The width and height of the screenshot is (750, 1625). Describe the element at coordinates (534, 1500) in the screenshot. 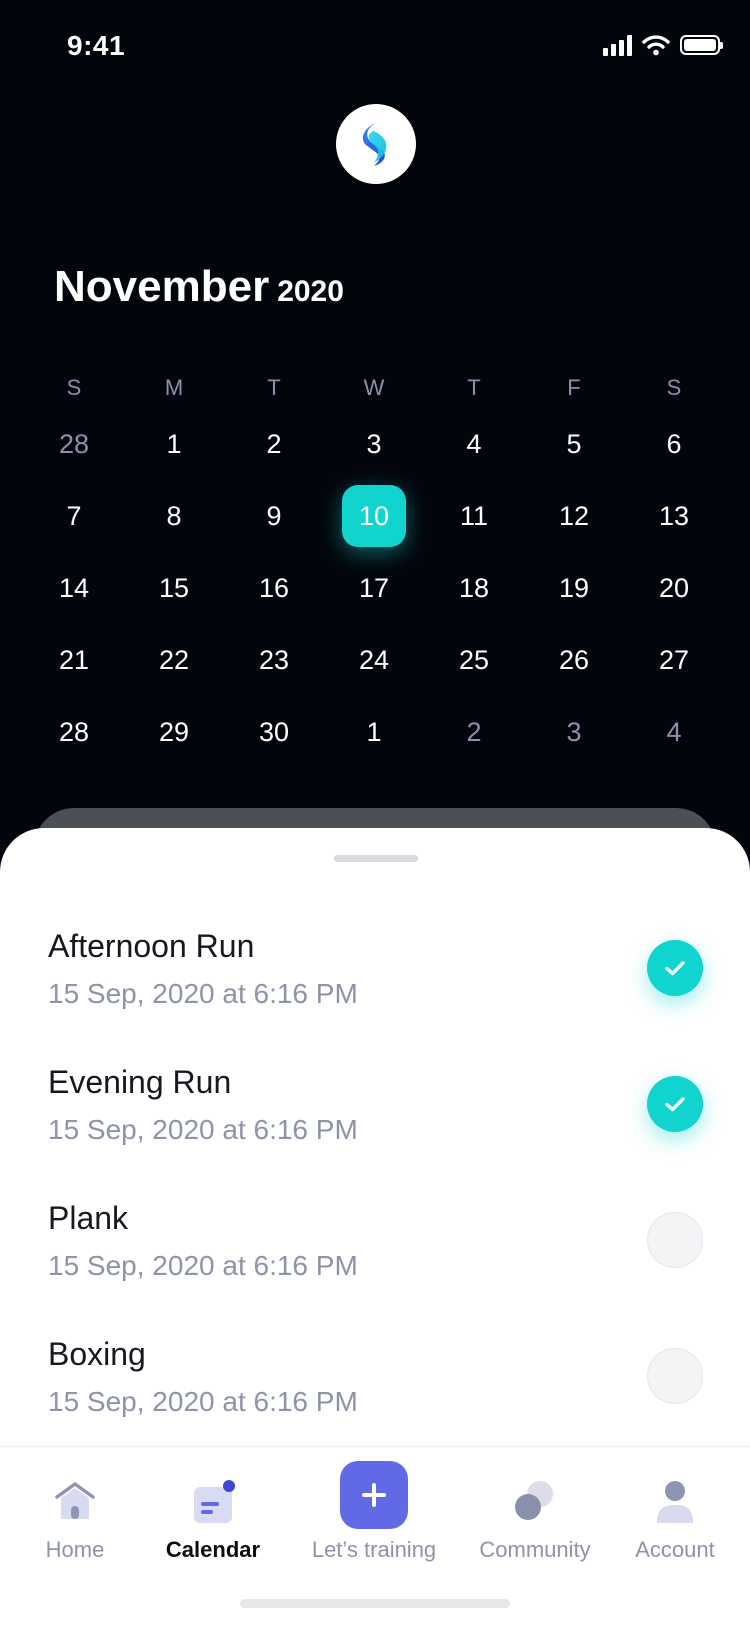

I see `community-icon` at that location.